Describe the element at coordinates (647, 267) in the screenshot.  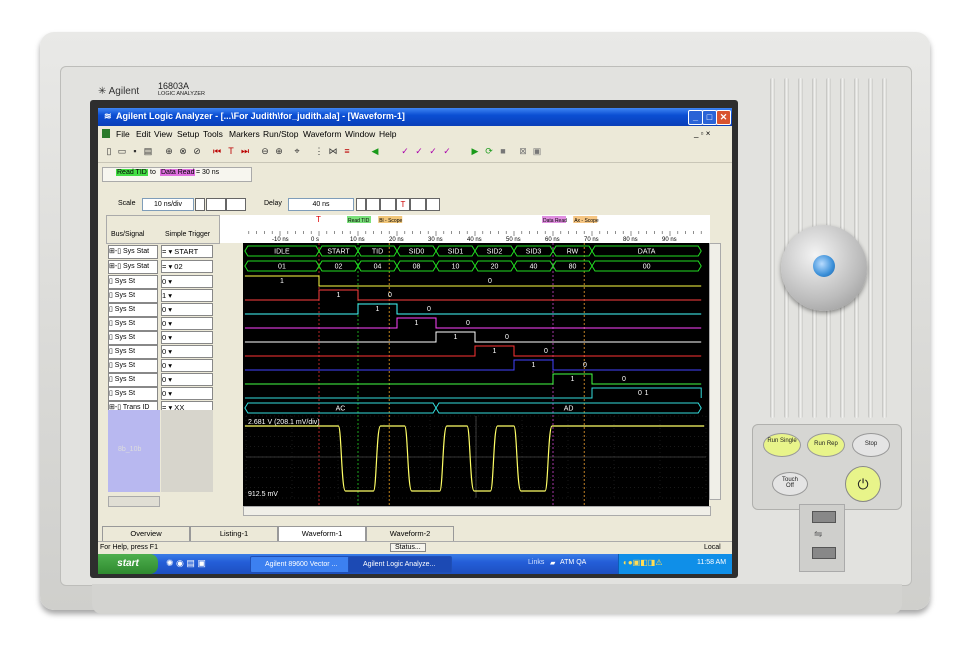
I see `bus-sys-stat-hex-value: 00` at that location.